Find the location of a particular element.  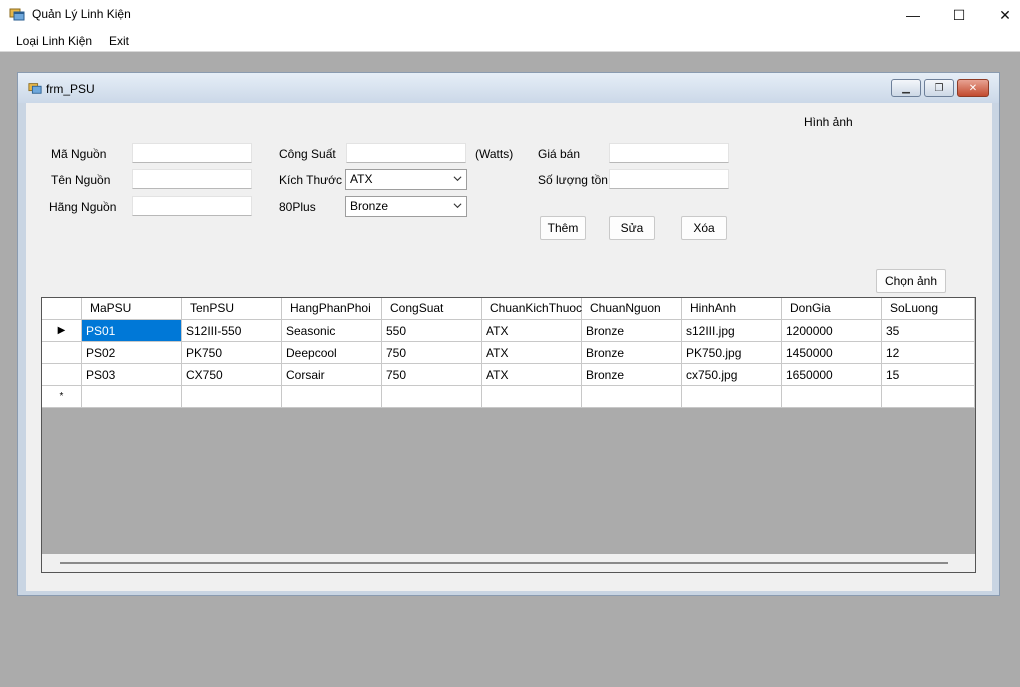

child-close-button: ✕ is located at coordinates (973, 88).